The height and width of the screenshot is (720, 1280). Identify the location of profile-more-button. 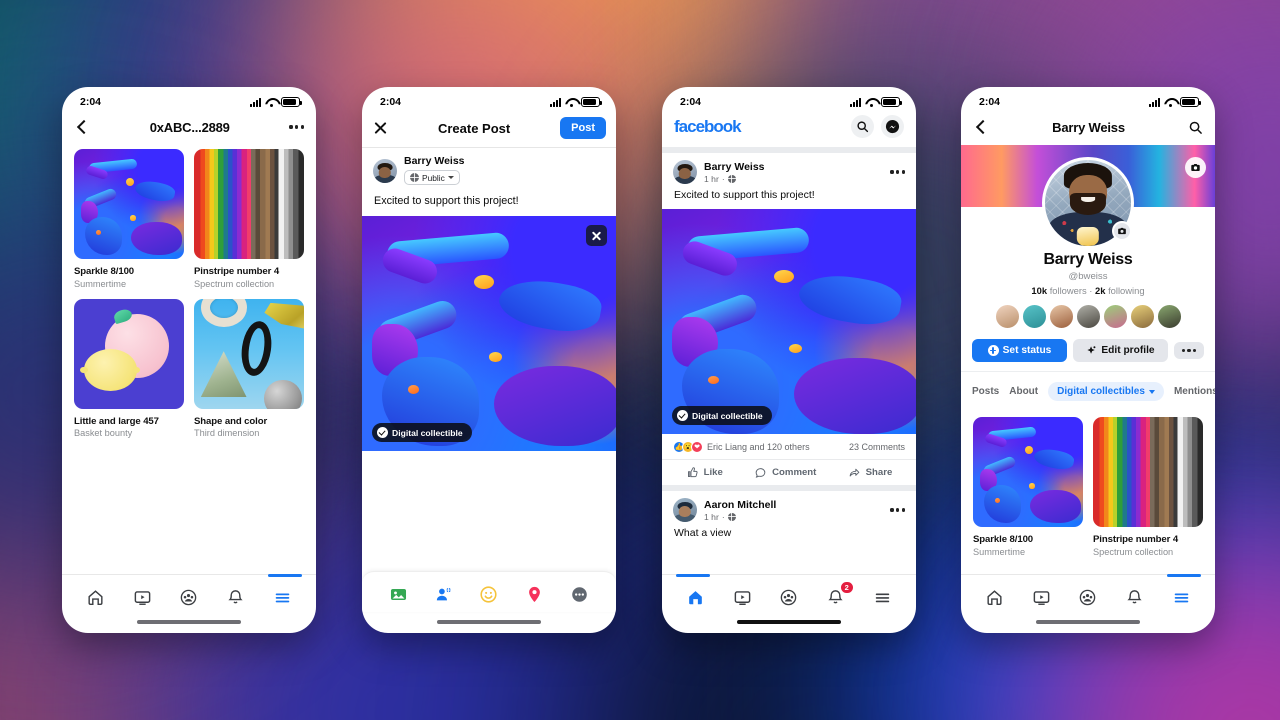
(1189, 350).